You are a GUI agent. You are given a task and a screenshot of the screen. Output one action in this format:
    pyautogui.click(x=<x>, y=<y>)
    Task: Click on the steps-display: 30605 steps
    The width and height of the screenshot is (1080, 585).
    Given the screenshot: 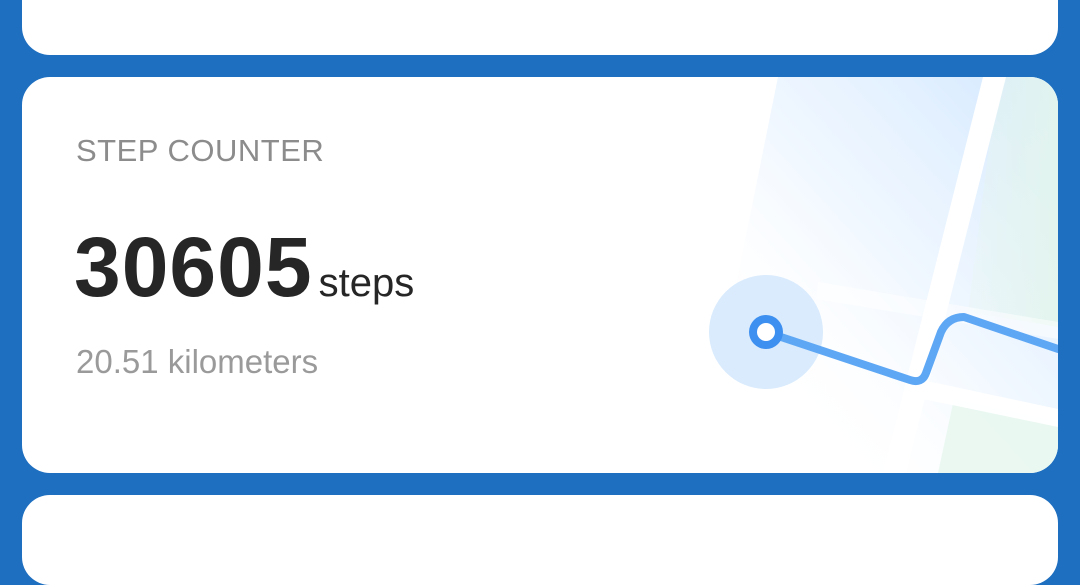 What is the action you would take?
    pyautogui.click(x=244, y=267)
    